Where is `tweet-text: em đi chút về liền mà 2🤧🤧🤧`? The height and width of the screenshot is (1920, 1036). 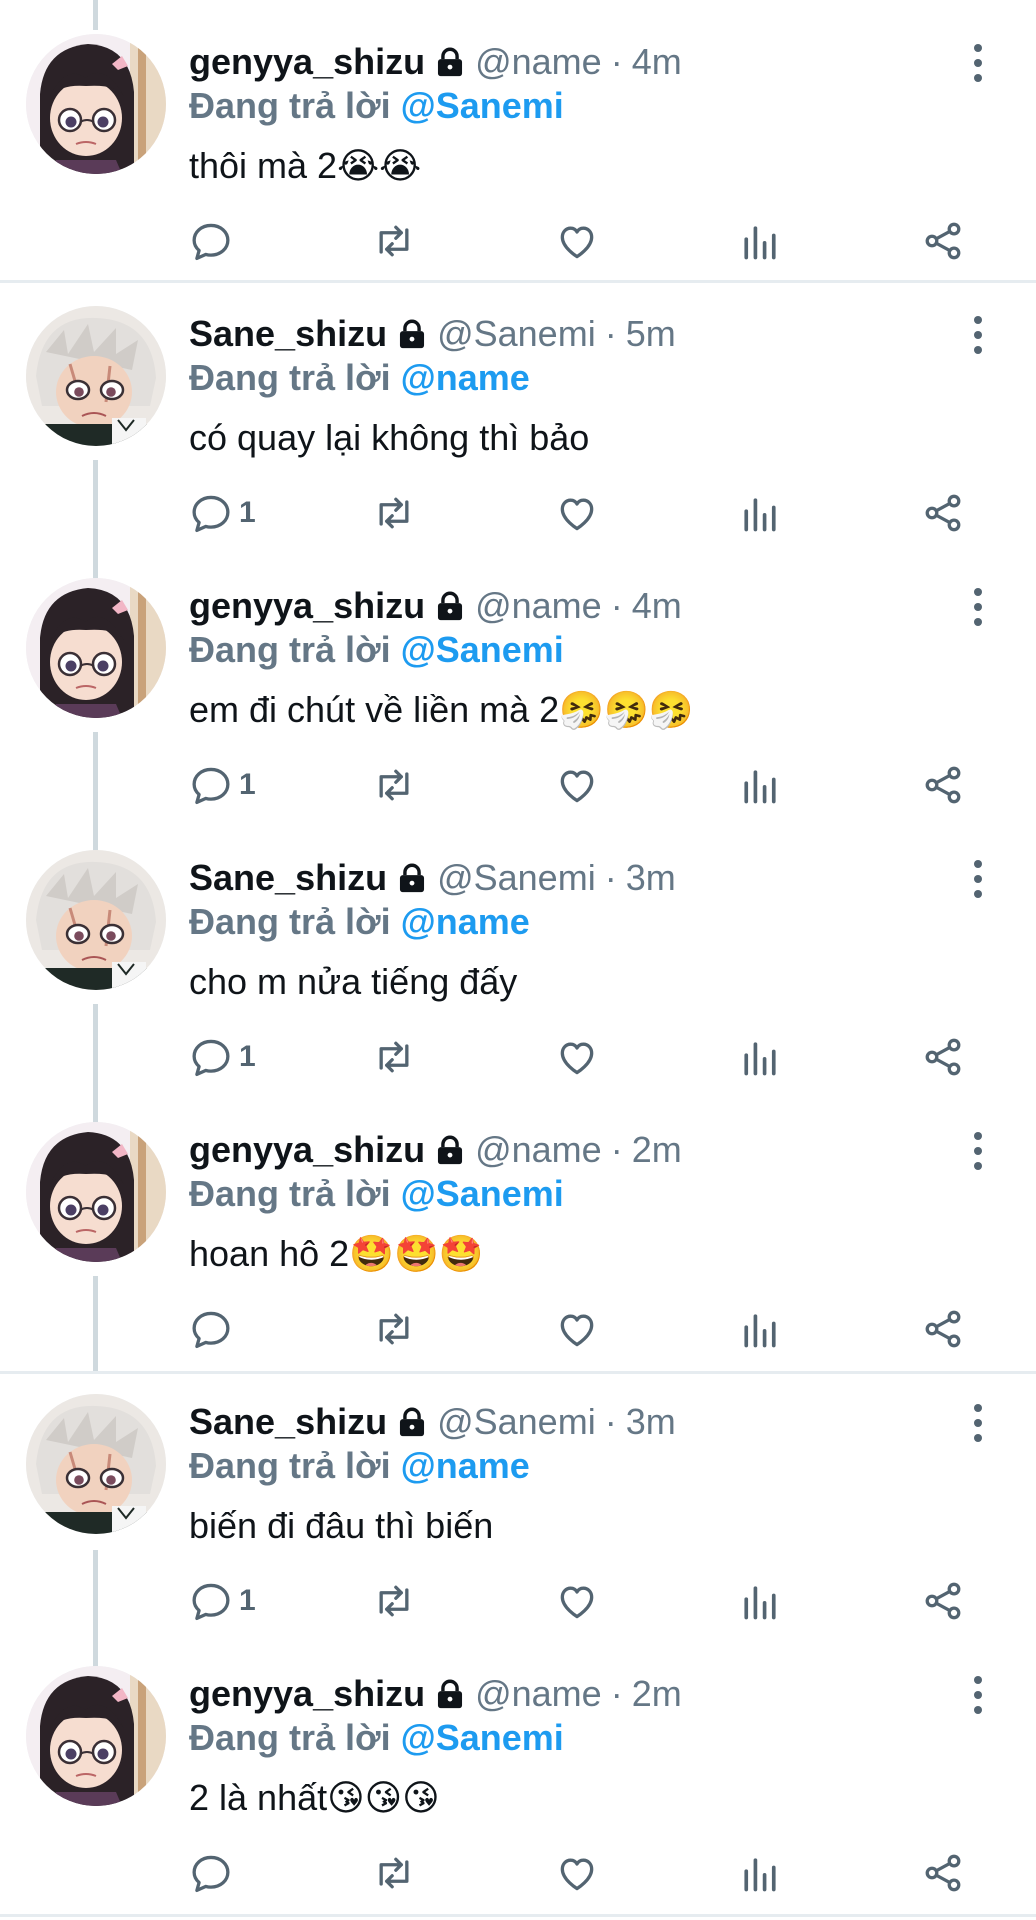
tweet-text: em đi chút về liền mà 2🤧🤧🤧 is located at coordinates (441, 709).